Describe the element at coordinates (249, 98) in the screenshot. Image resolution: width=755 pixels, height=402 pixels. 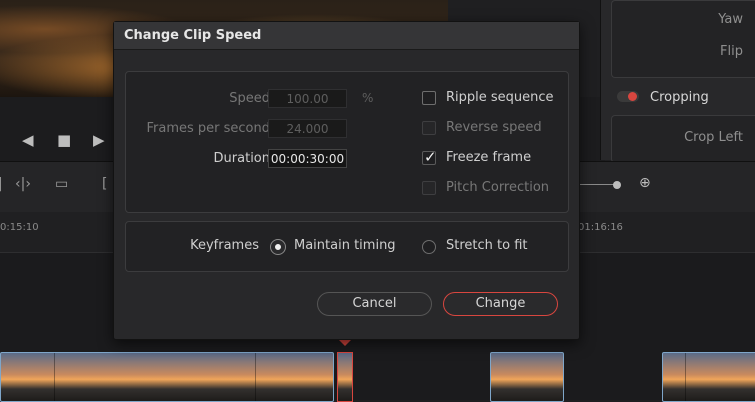
I see `speed-label: Speed` at that location.